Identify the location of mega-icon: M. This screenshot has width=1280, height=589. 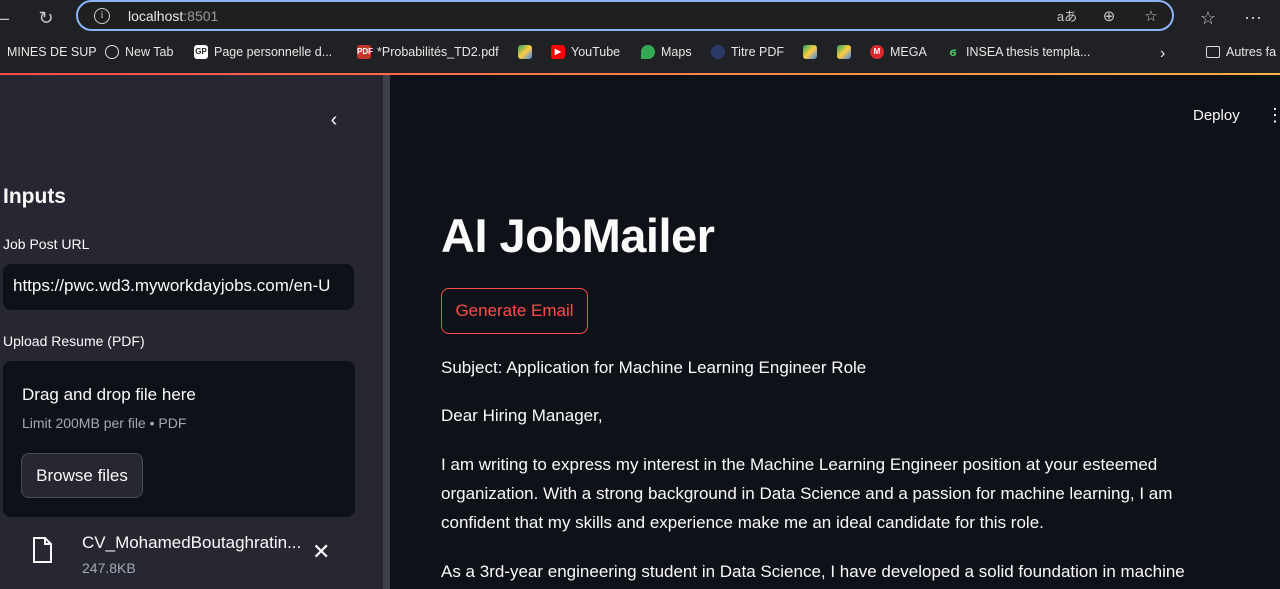
(877, 52).